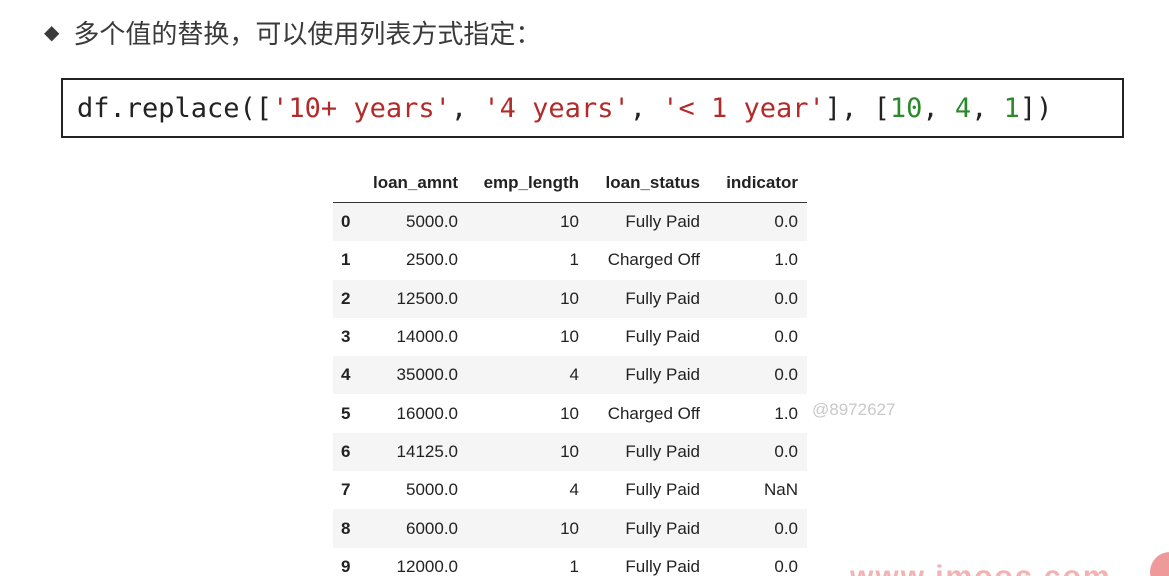 The image size is (1169, 576). I want to click on table-row: 3 14000.0 10 Fully Paid 0.0, so click(570, 337).